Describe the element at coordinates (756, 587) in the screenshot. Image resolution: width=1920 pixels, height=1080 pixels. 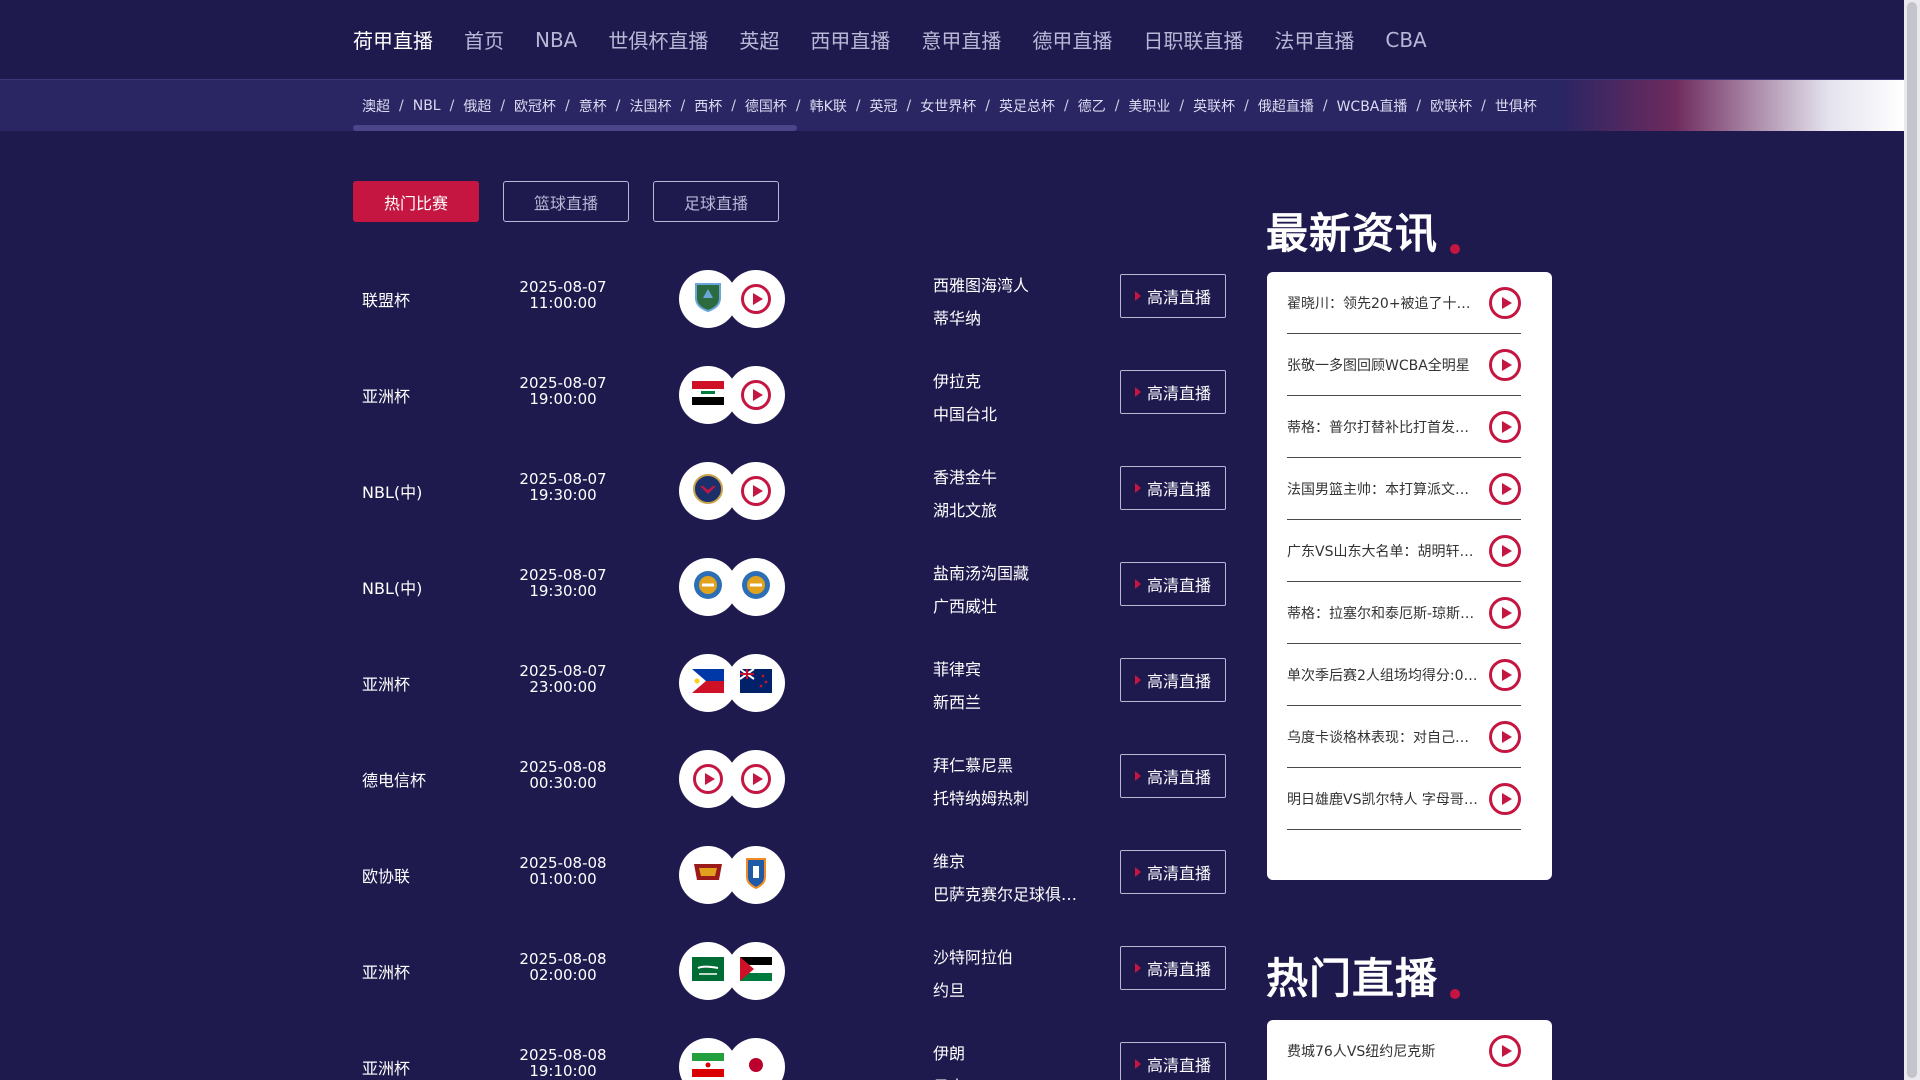
I see `team-crest` at that location.